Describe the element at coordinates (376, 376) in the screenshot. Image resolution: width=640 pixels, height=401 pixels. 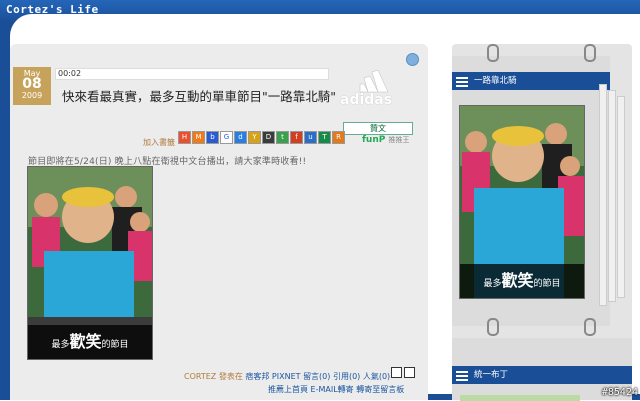
I see `footer-views: 人氣(0)` at that location.